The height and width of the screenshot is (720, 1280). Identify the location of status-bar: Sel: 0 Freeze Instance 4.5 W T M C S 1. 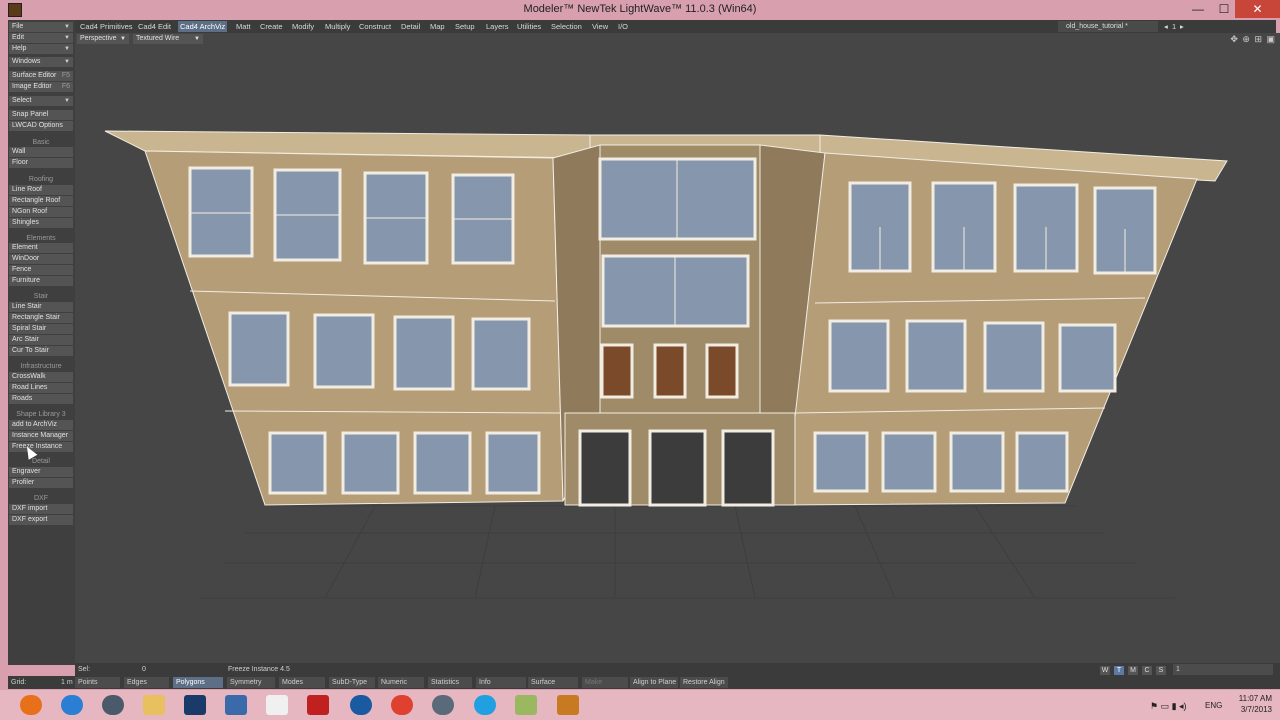
(677, 669).